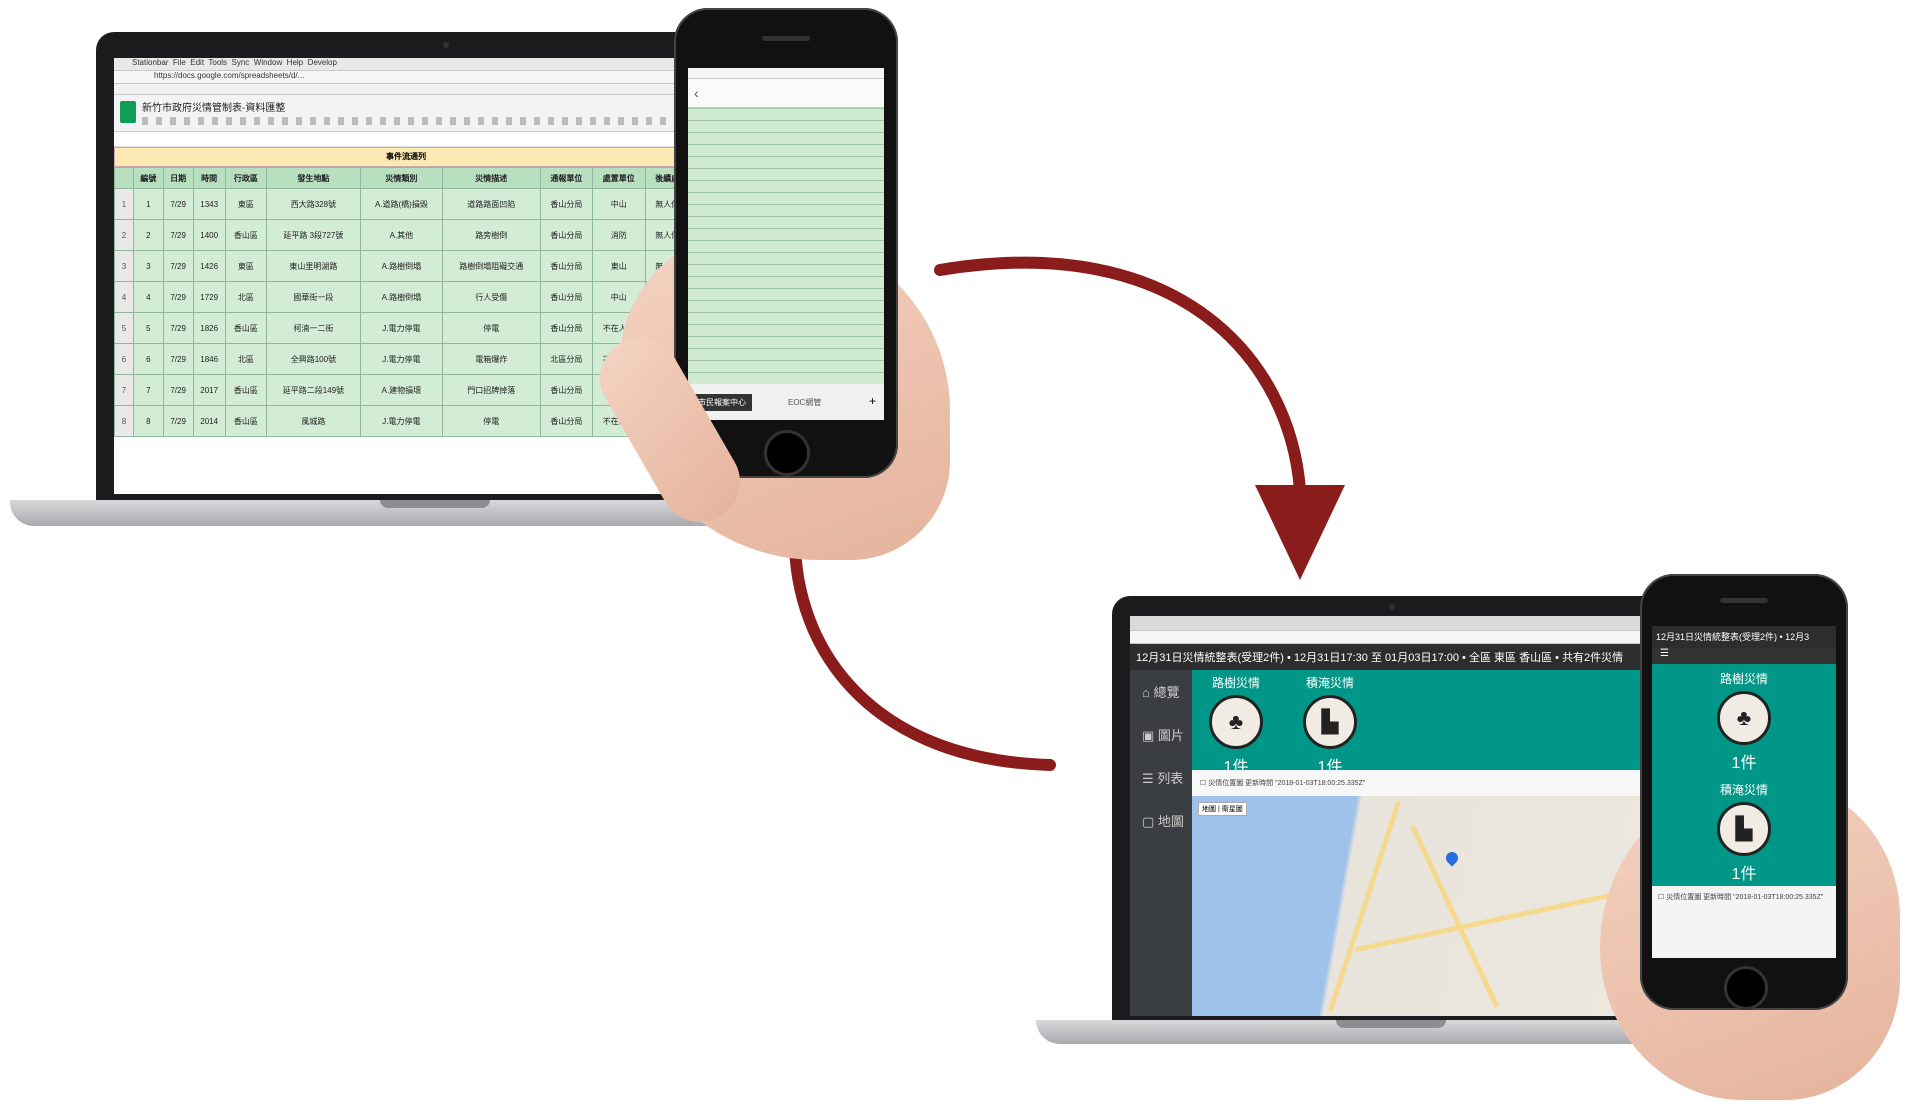 The height and width of the screenshot is (1107, 1907). Describe the element at coordinates (619, 266) in the screenshot. I see `table-cell: 東山` at that location.